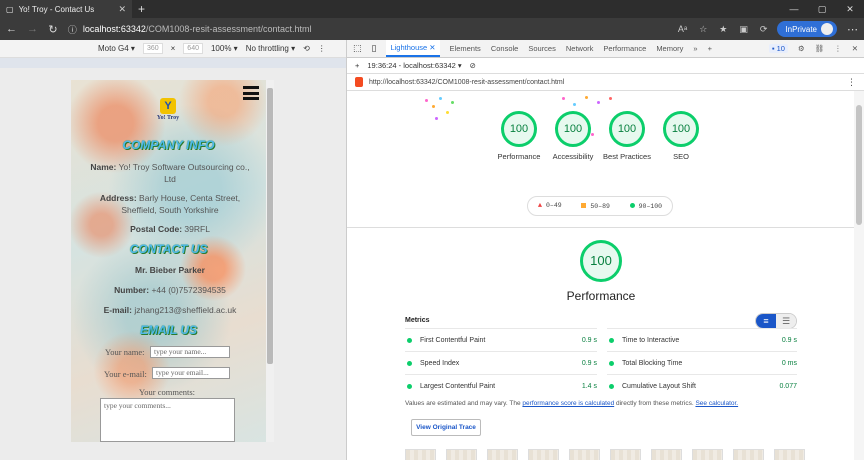 The image size is (864, 460). I want to click on performance-gauge: 100, so click(519, 129).